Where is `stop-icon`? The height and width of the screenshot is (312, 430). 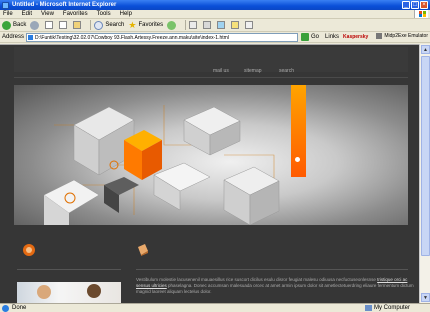 stop-icon is located at coordinates (49, 25).